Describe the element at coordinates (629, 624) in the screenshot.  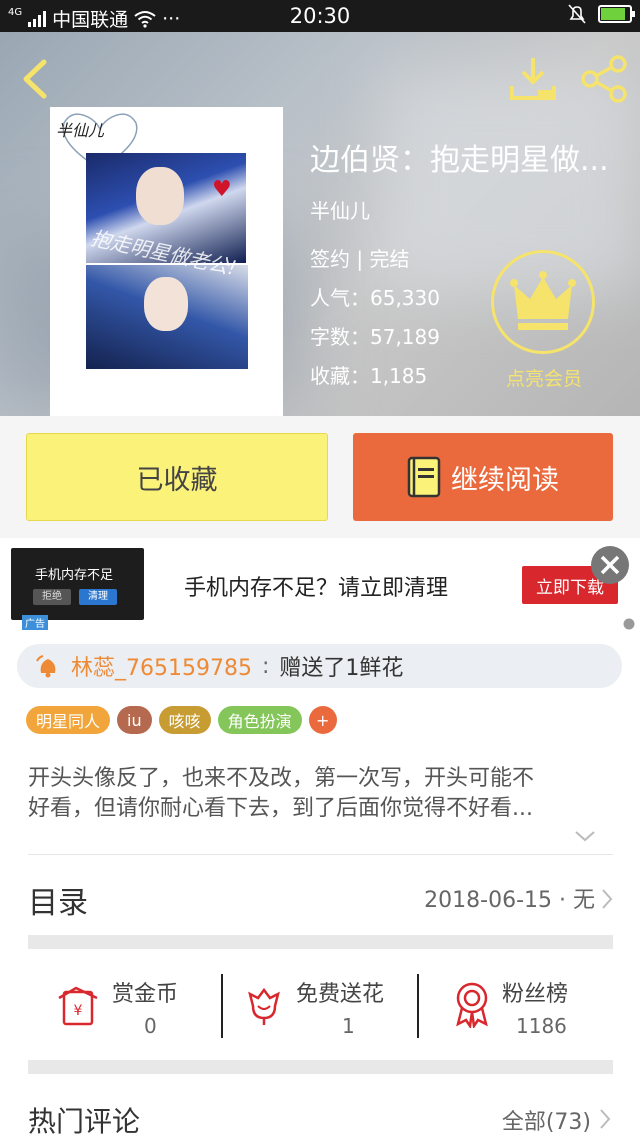
I see `ad-choice-icon` at that location.